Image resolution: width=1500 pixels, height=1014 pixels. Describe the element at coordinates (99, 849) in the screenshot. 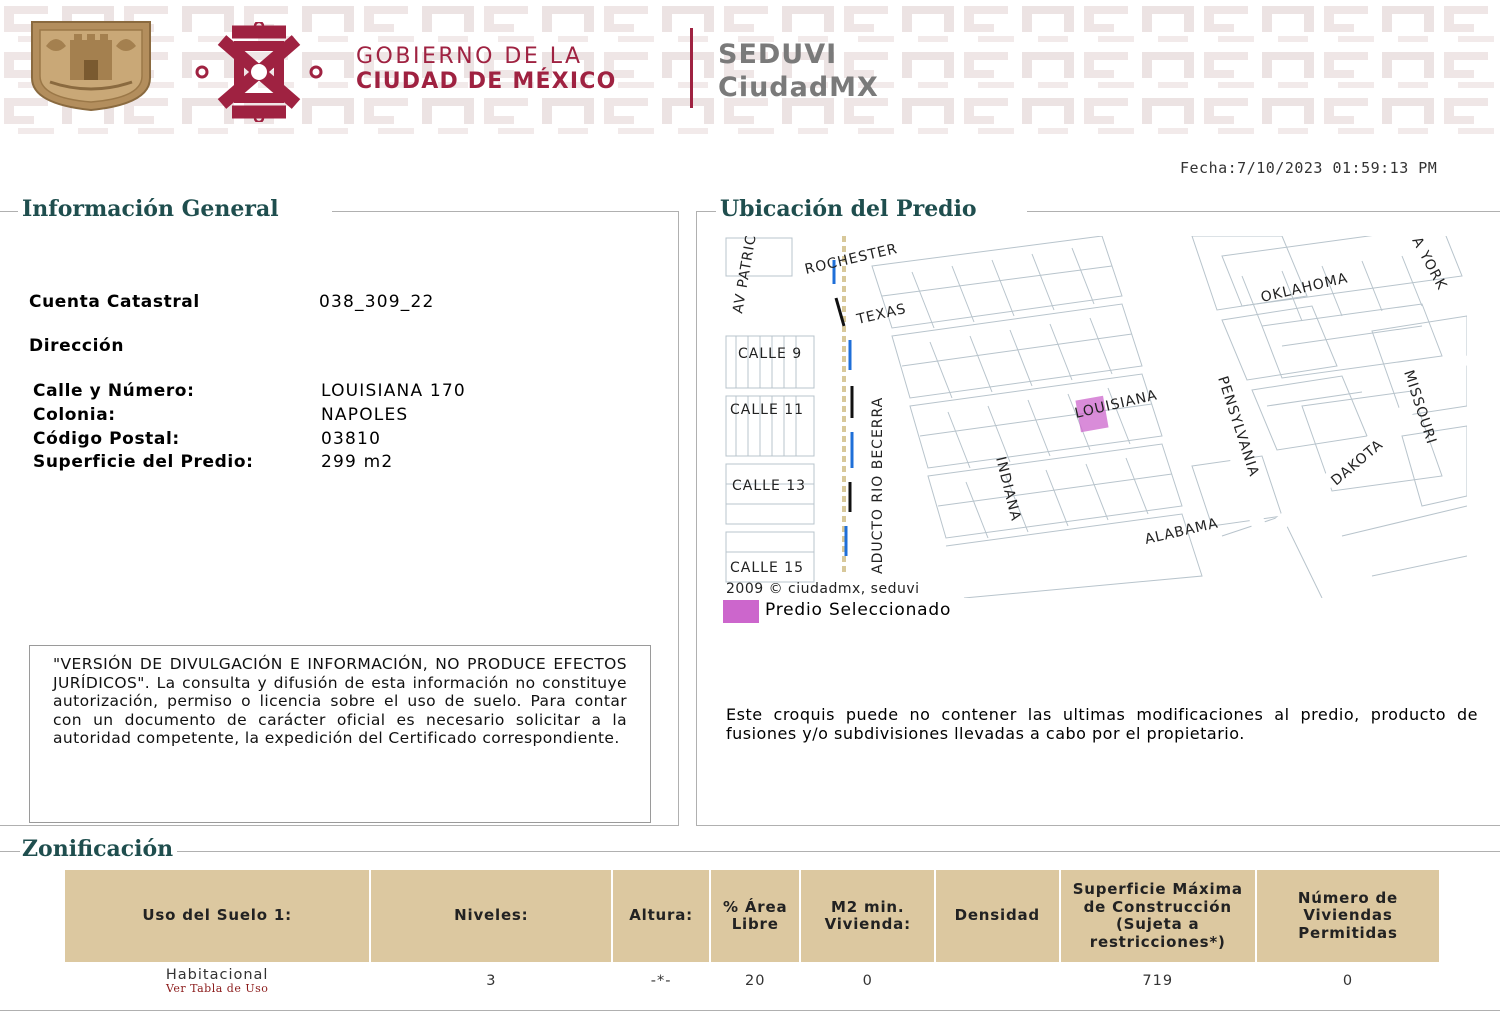

I see `zonificacion-legend: Zonificación` at that location.